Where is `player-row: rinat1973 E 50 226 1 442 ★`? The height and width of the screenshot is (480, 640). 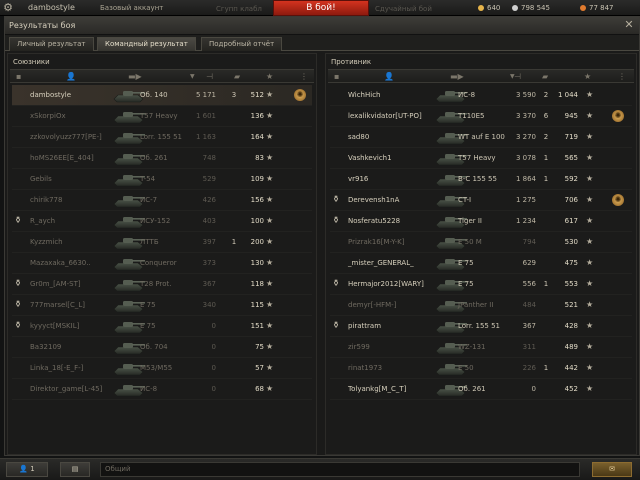
player-row: rinat1973 E 50 226 1 442 ★ is located at coordinates (481, 368).